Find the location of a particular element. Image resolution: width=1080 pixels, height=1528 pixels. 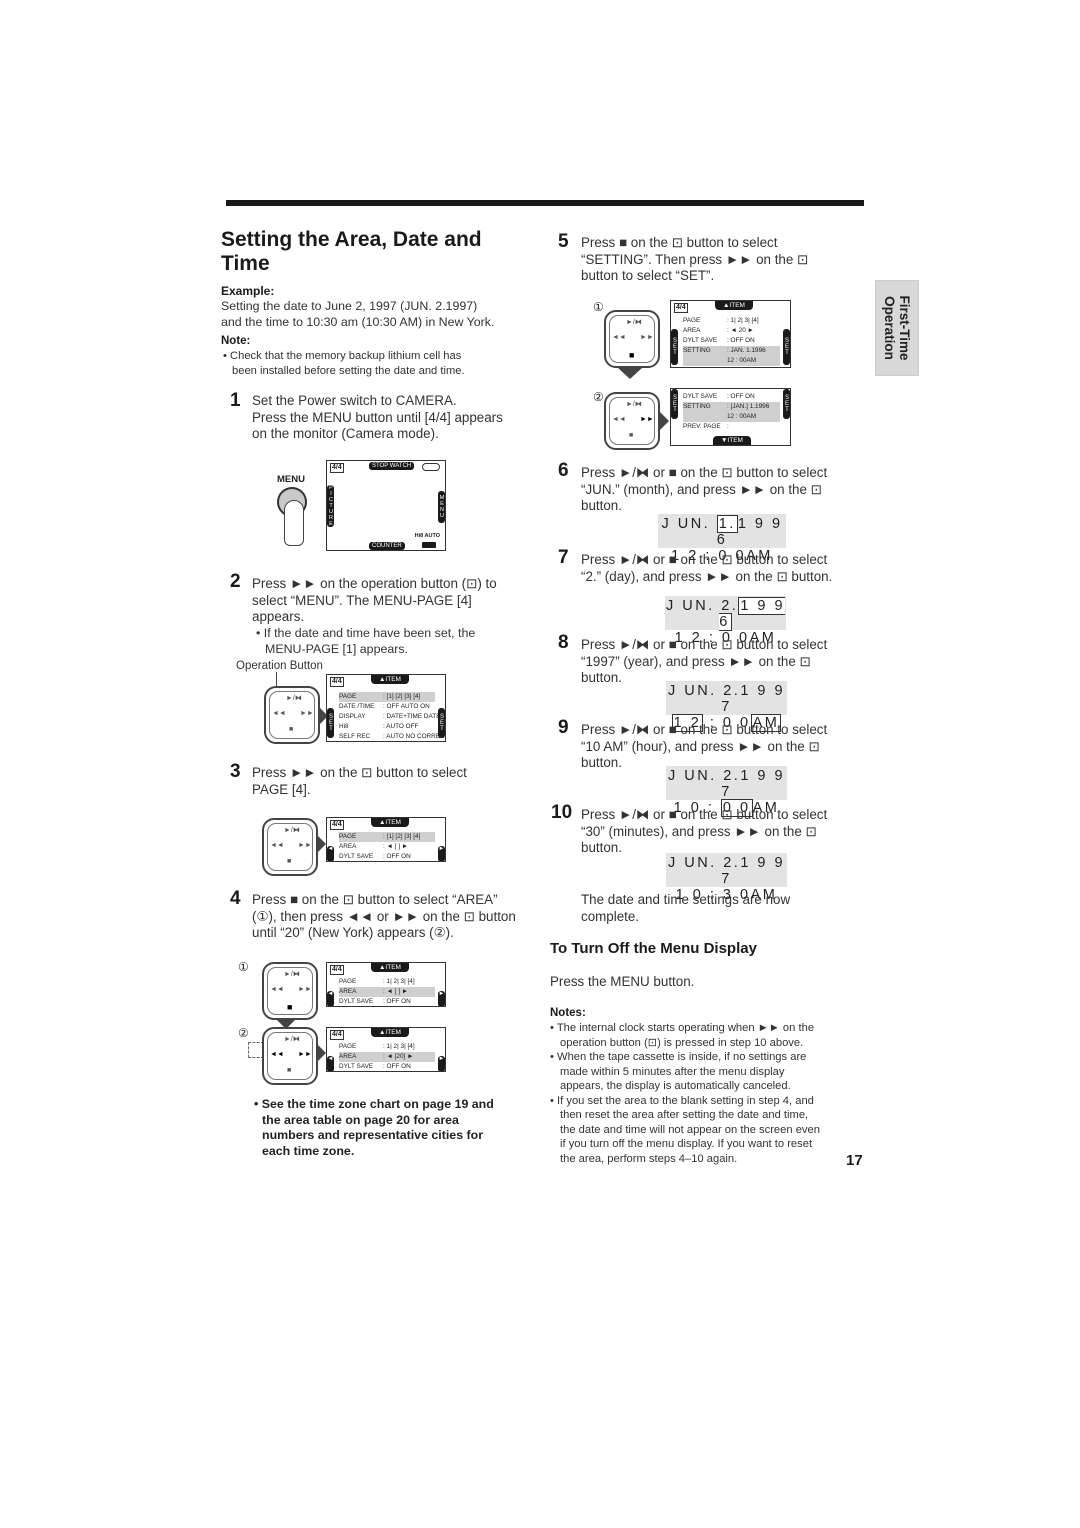

menu-row-key: SELF REC is located at coordinates (355, 736).